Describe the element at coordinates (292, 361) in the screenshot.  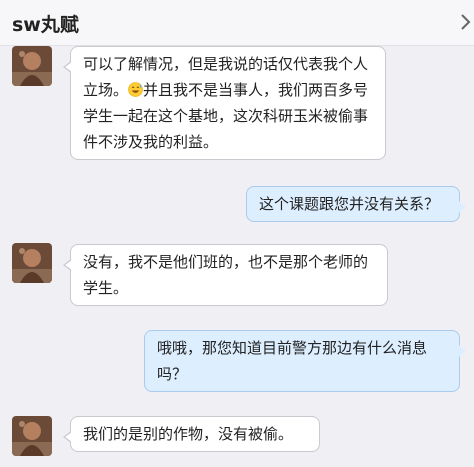
I see `message-text: 哦哦，那您知道目前警方那边有什么消息吗？` at that location.